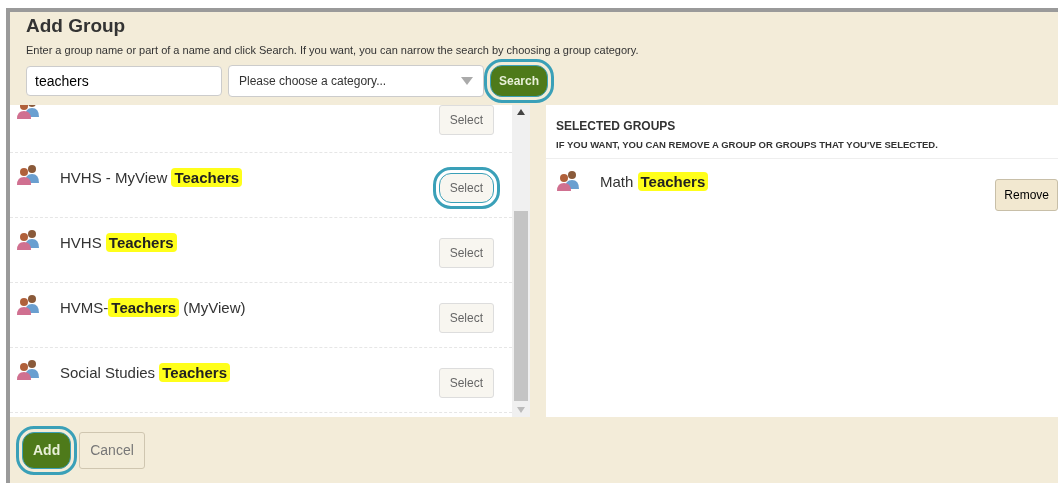 The image size is (1058, 483). Describe the element at coordinates (239, 175) in the screenshot. I see `group-name: HVHS - MyView Teachers` at that location.